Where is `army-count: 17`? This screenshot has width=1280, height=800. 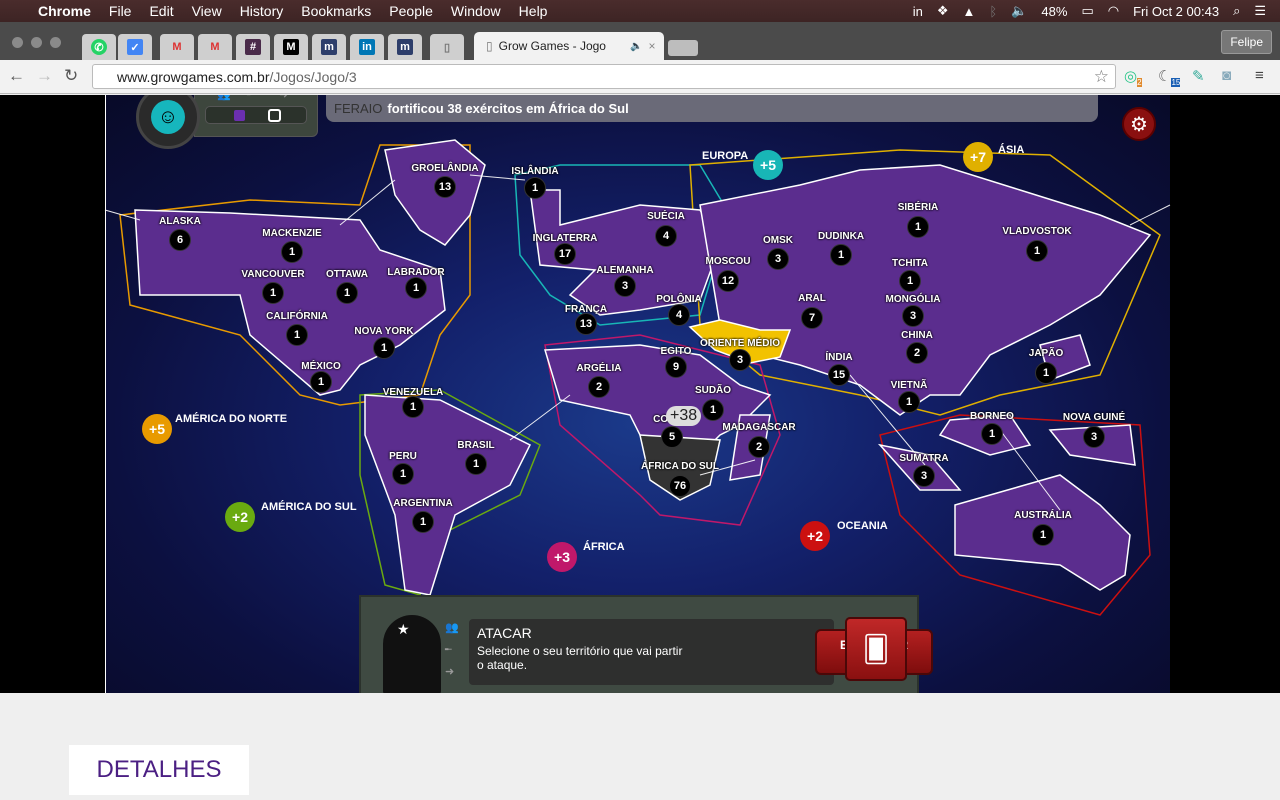 army-count: 17 is located at coordinates (565, 254).